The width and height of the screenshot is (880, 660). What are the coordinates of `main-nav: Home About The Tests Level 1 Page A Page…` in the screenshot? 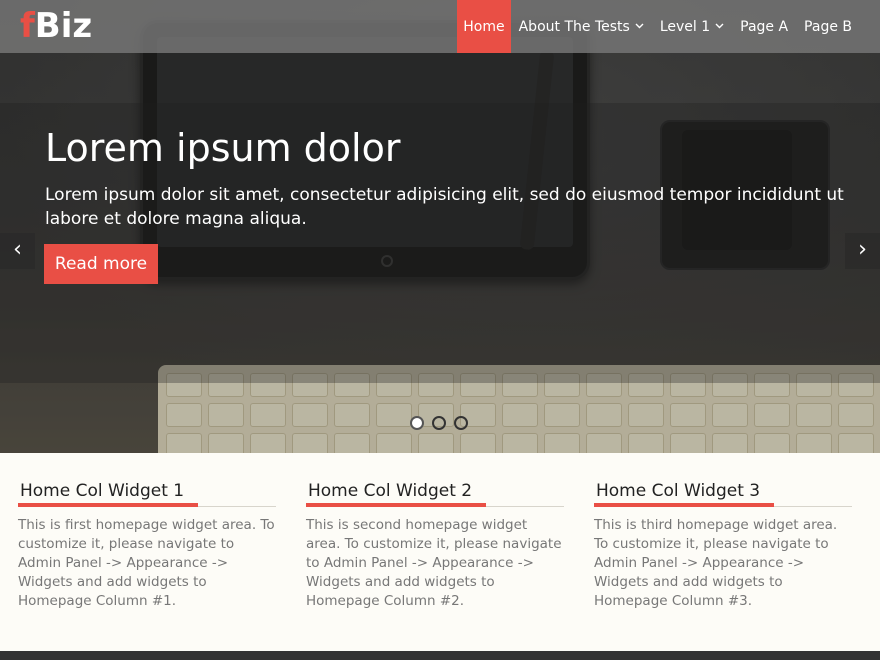 It's located at (658, 26).